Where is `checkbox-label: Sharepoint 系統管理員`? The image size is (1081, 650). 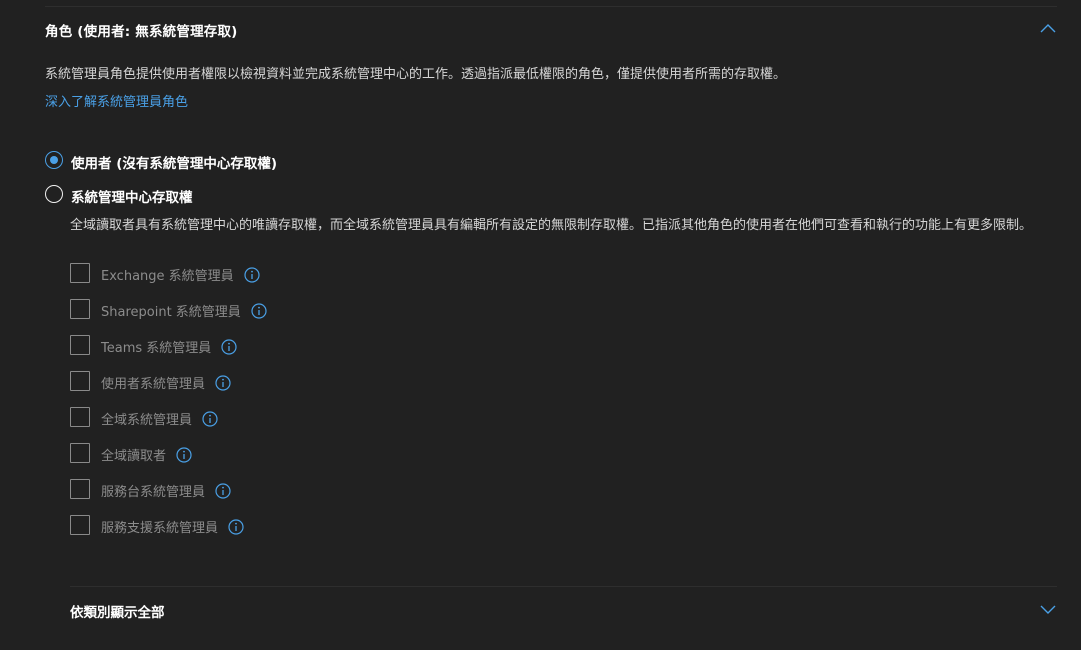
checkbox-label: Sharepoint 系統管理員 is located at coordinates (171, 312).